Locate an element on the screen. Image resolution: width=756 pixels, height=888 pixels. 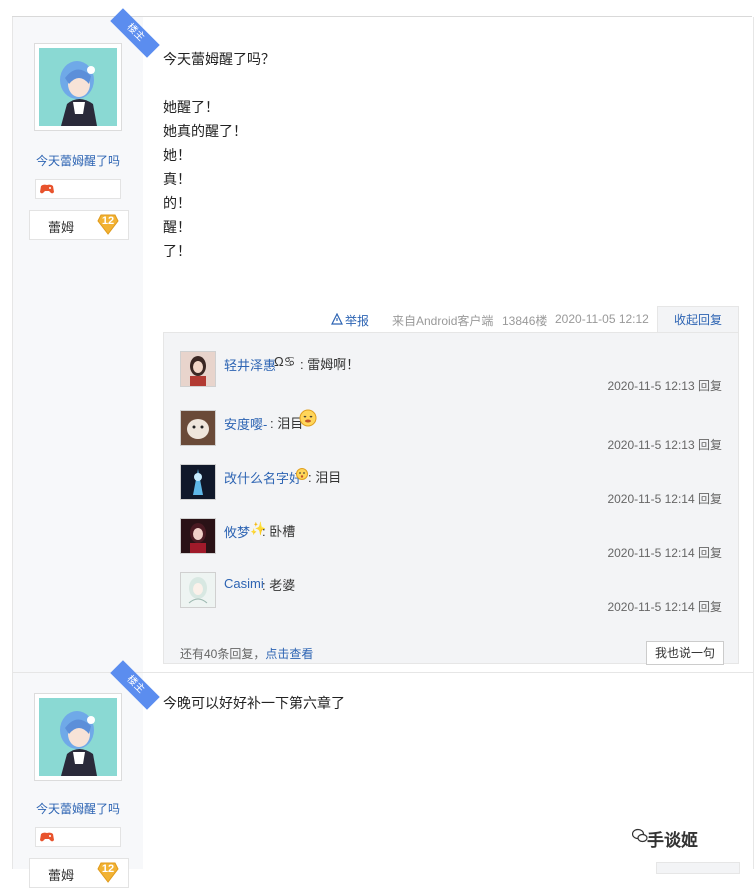
post-content: 今晚可以好好补一下第六章了 is located at coordinates (254, 703).